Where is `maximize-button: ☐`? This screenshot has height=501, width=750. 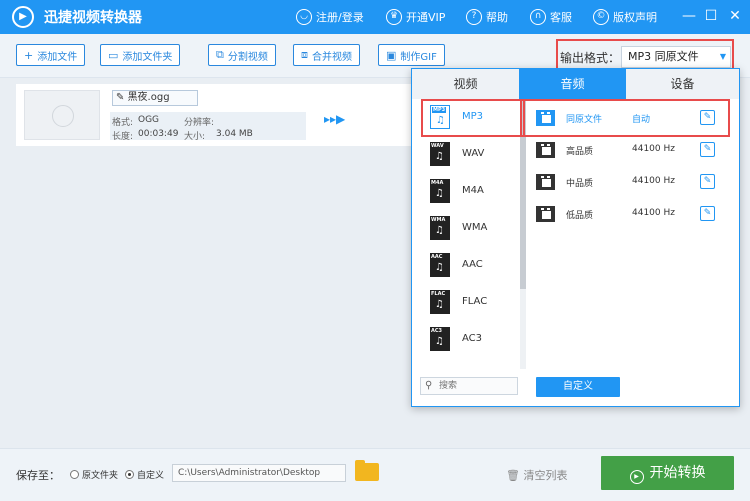 maximize-button: ☐ is located at coordinates (711, 16).